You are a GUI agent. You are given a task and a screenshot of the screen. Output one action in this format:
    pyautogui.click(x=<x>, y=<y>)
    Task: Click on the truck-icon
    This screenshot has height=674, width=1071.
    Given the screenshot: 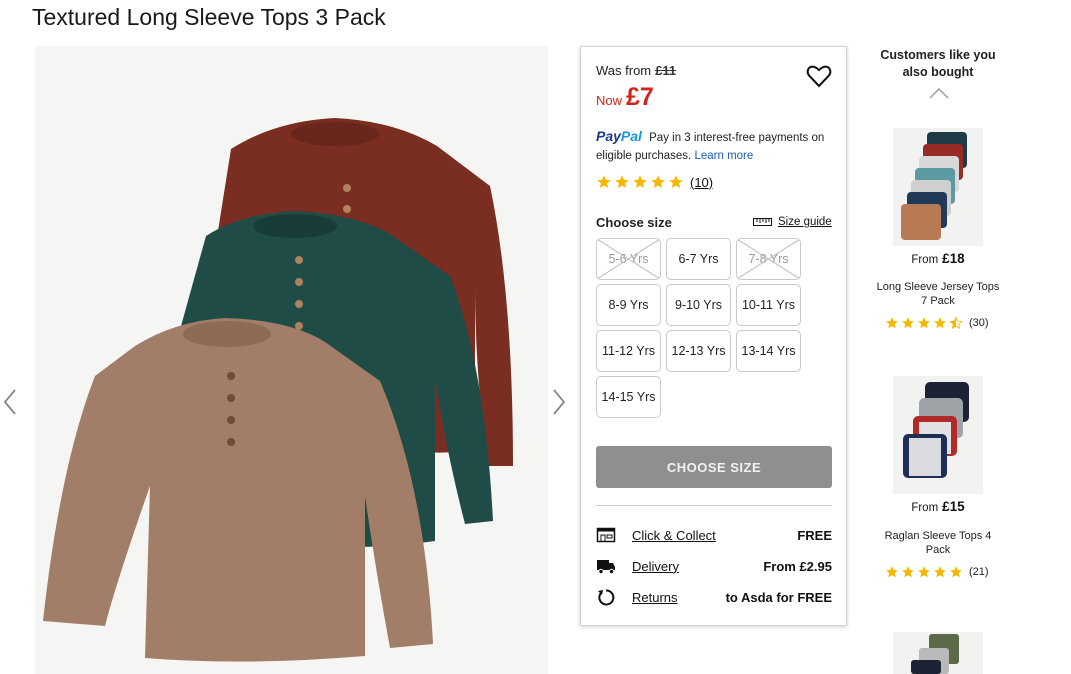 What is the action you would take?
    pyautogui.click(x=606, y=567)
    